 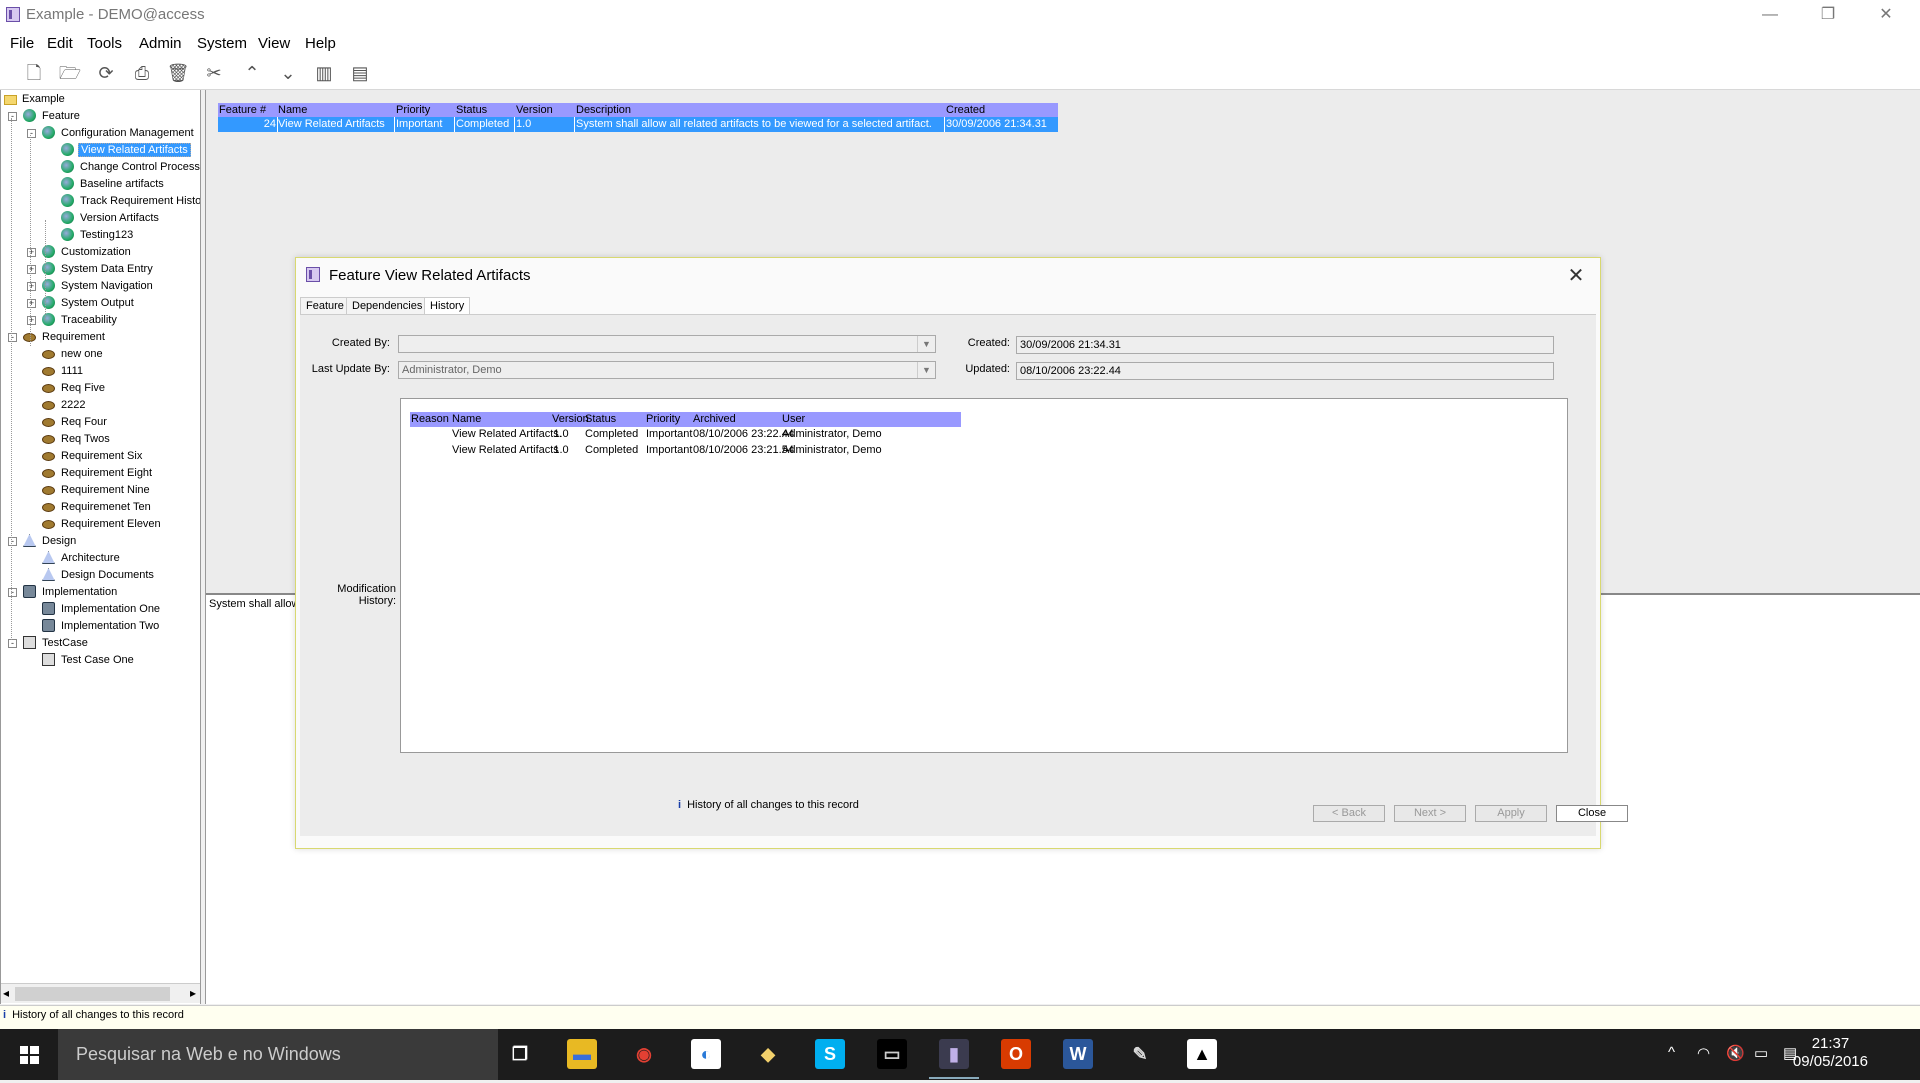 What do you see at coordinates (830, 1054) in the screenshot?
I see `skype-icon: S` at bounding box center [830, 1054].